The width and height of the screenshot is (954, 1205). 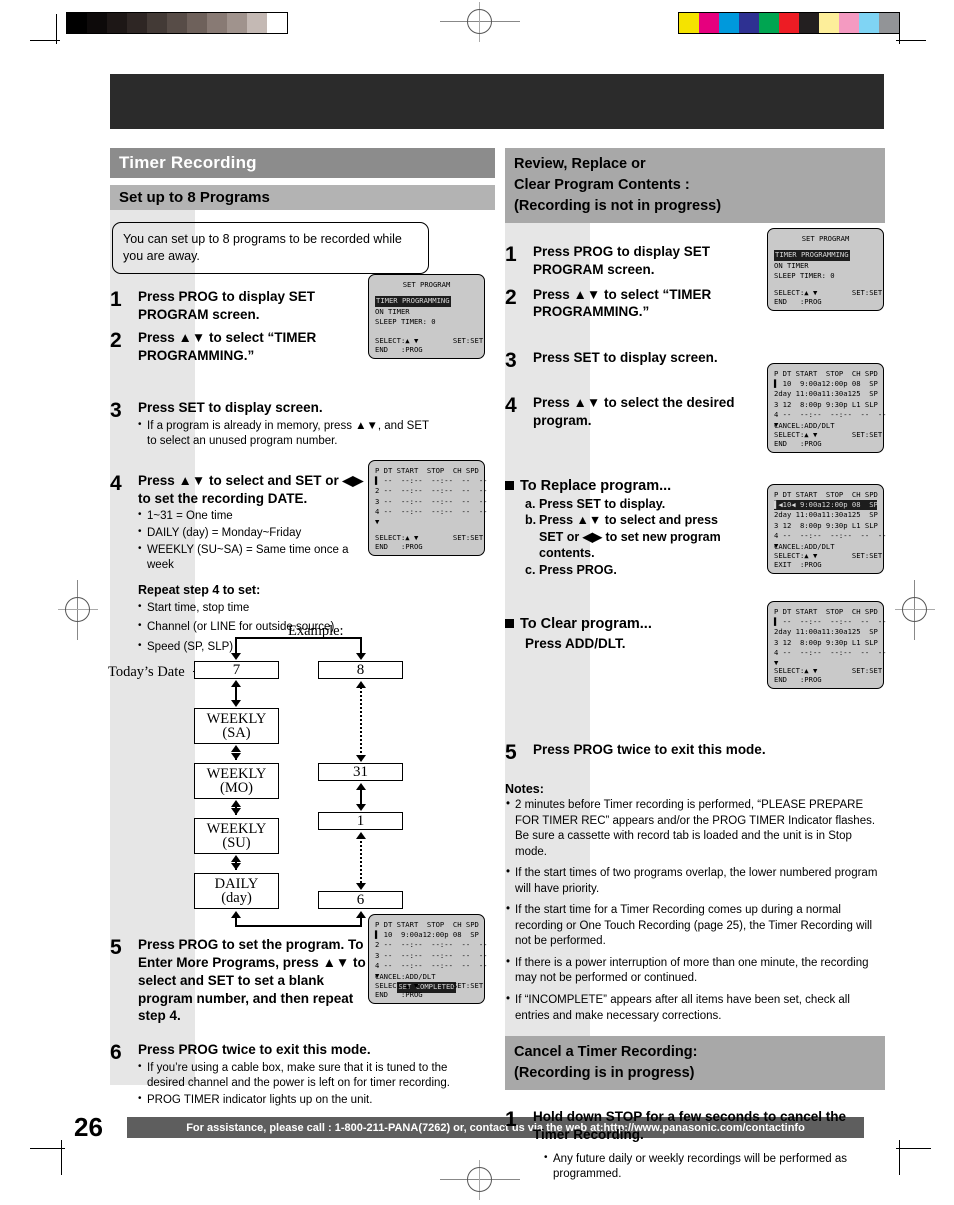 I want to click on section-title-timer-recording: Timer Recording, so click(x=302, y=163).